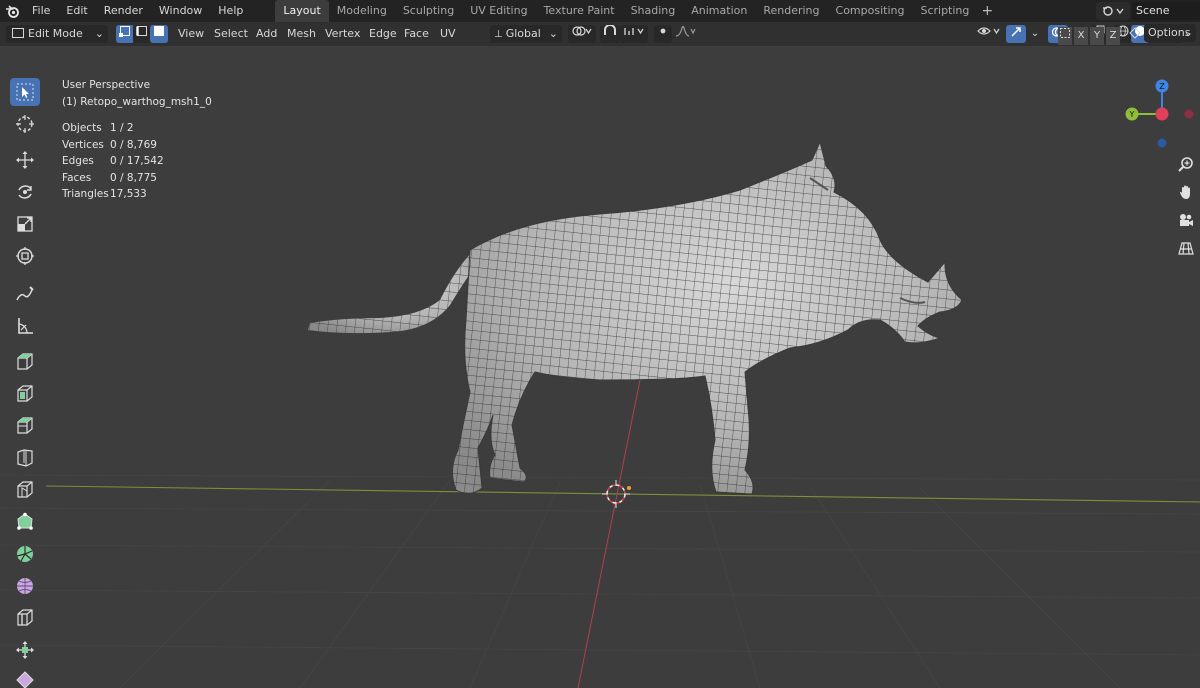 The height and width of the screenshot is (688, 1200). Describe the element at coordinates (686, 34) in the screenshot. I see `falloff-icon` at that location.